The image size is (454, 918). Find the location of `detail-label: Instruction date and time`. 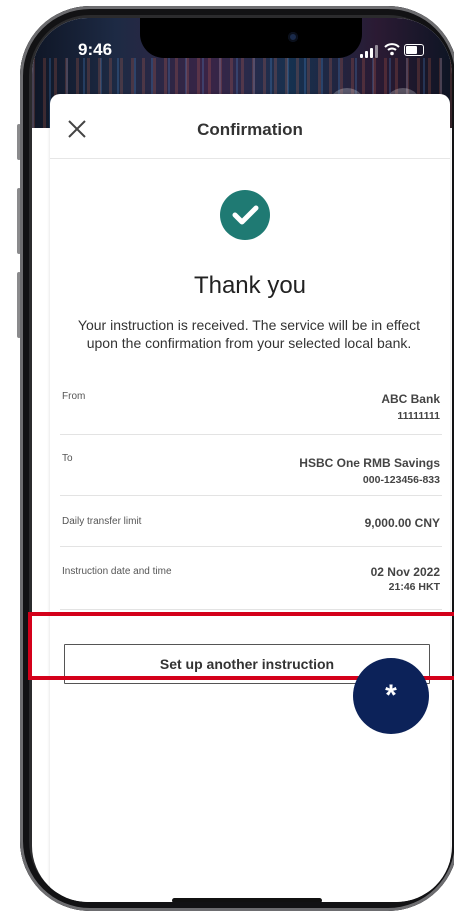

detail-label: Instruction date and time is located at coordinates (117, 571).